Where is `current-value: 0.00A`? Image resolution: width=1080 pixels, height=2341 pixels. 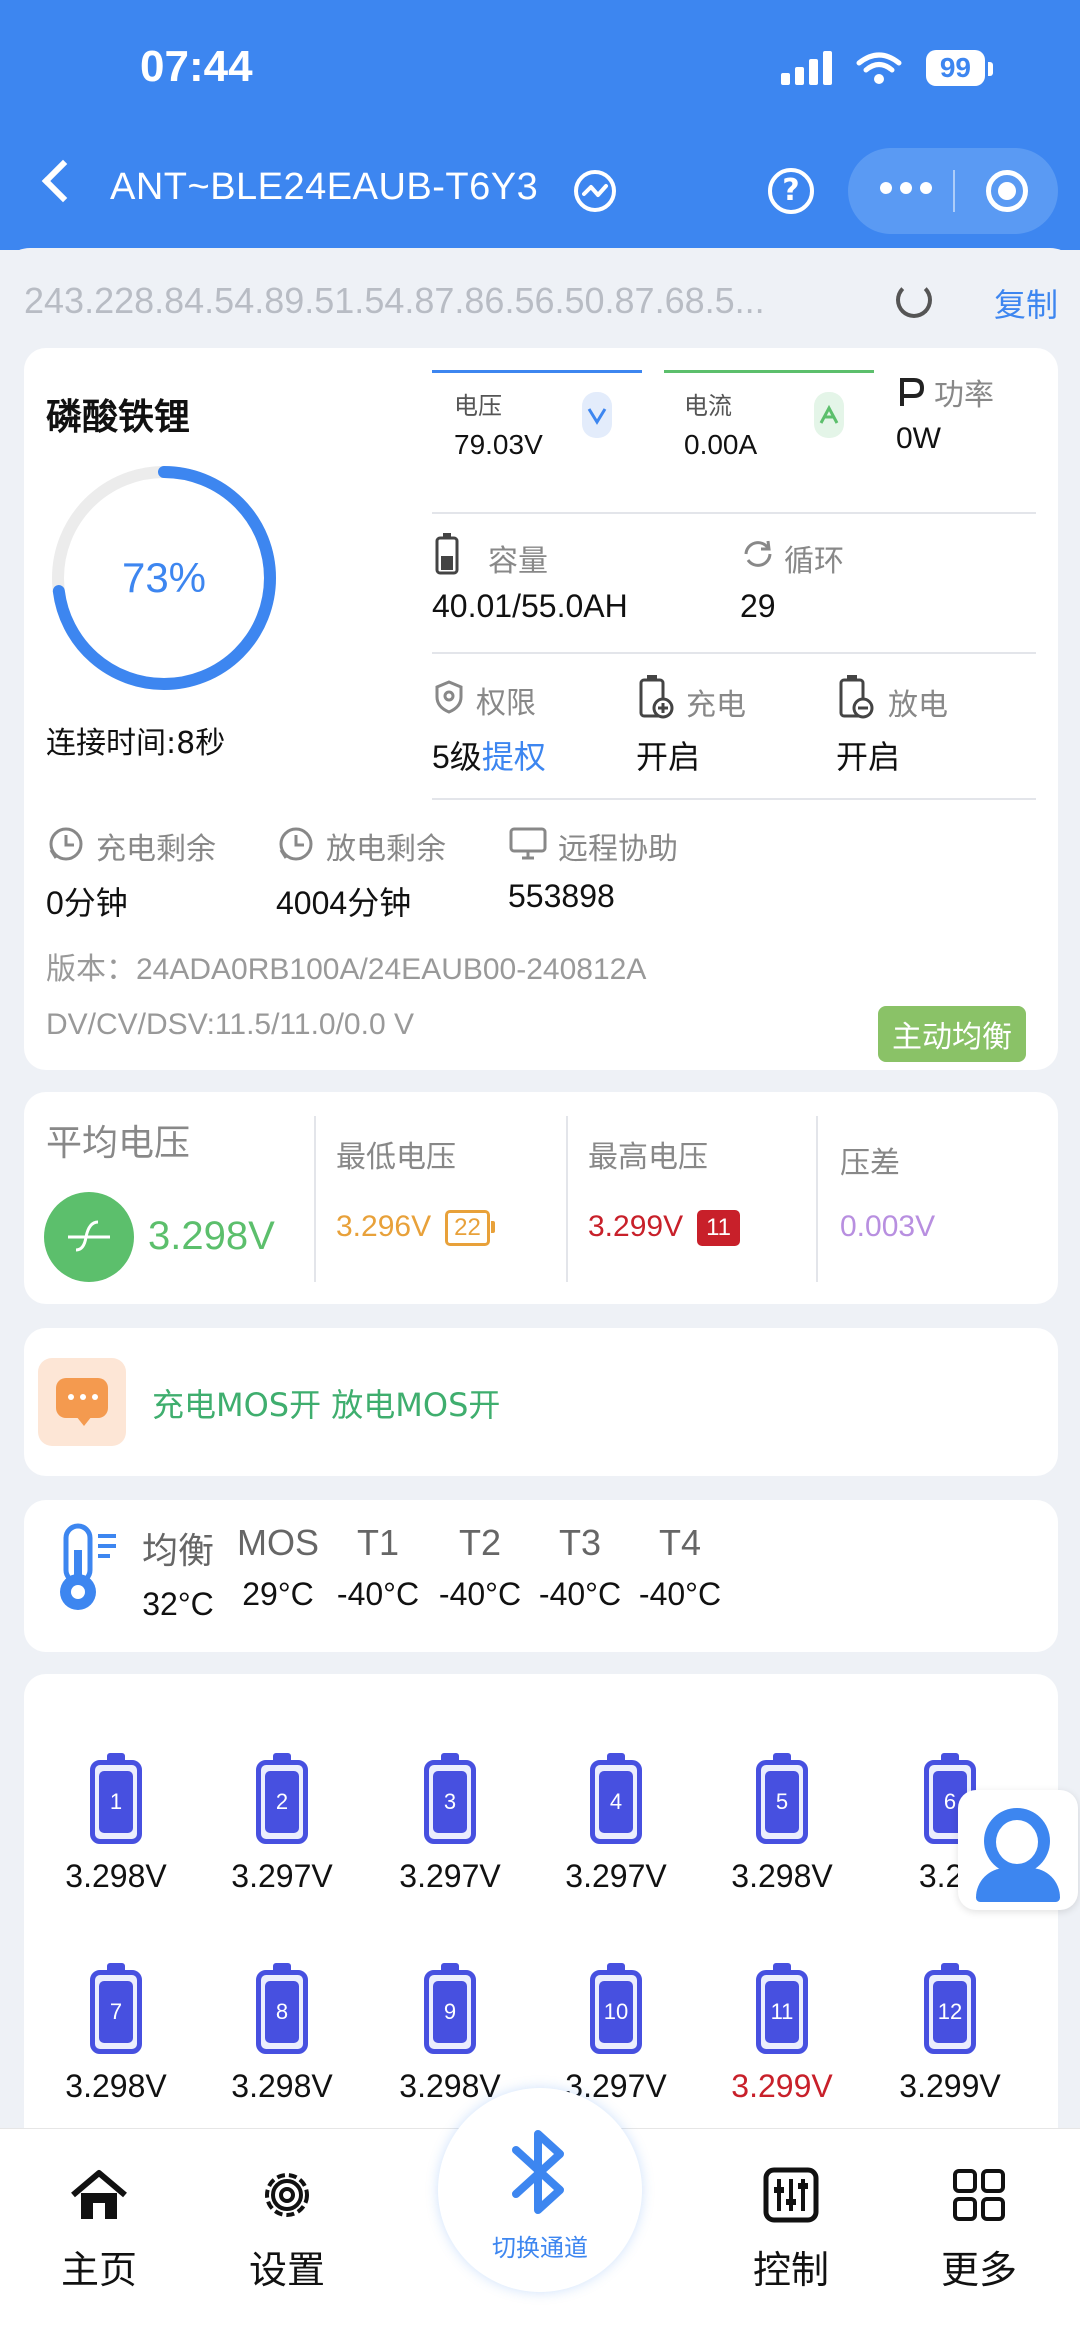 current-value: 0.00A is located at coordinates (721, 444).